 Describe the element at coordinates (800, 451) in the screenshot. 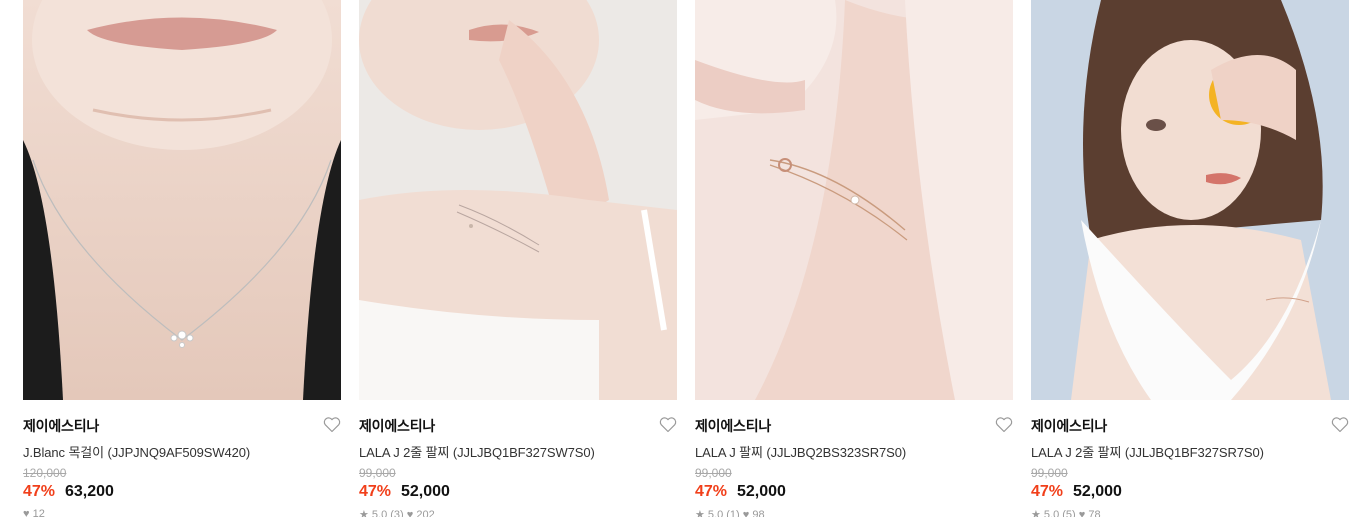

I see `product-name: LALA J 팔찌 (JJLJBQ2BS323SR7S0)` at that location.